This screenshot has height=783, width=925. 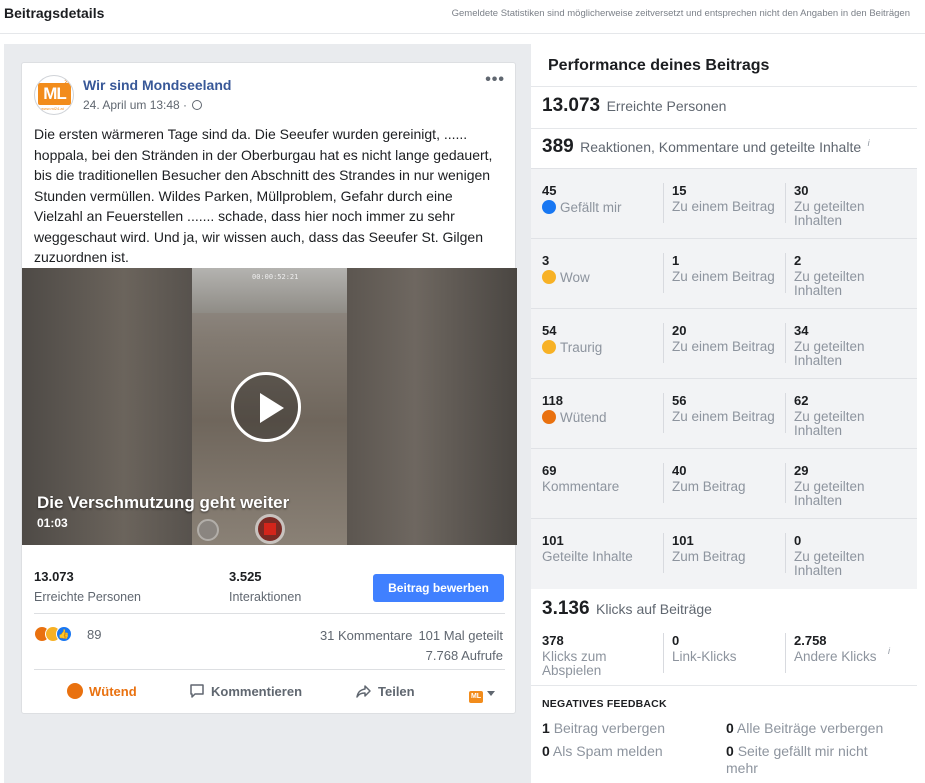 I want to click on comments-post-label: Zum Beitrag, so click(x=709, y=486).